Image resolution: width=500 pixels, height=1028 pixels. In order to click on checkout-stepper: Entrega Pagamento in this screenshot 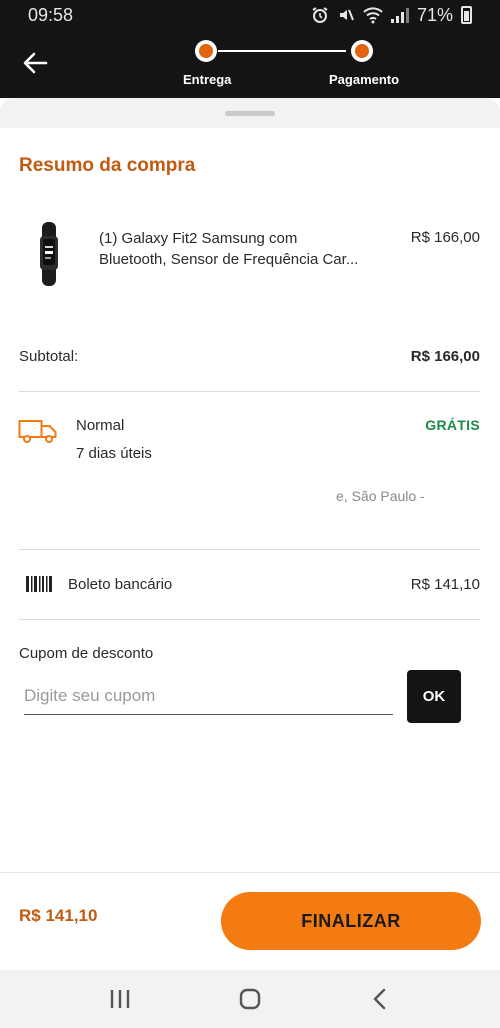, I will do `click(290, 65)`.